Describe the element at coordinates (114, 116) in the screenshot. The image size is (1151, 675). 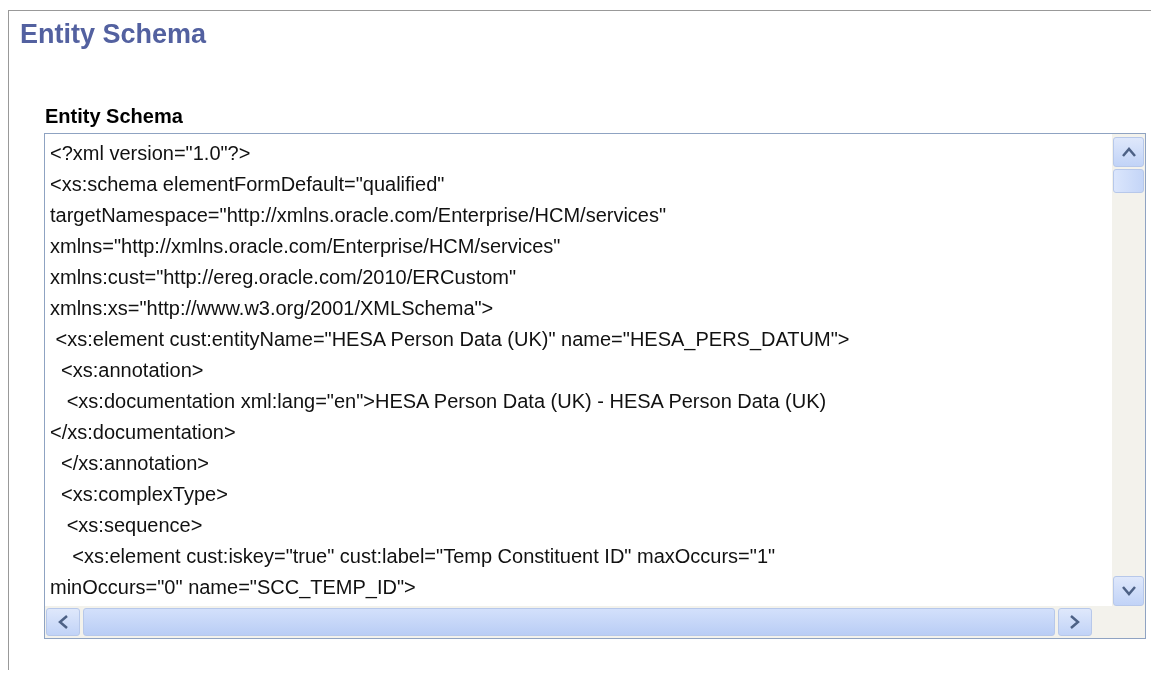
I see `field-label: Entity Schema` at that location.